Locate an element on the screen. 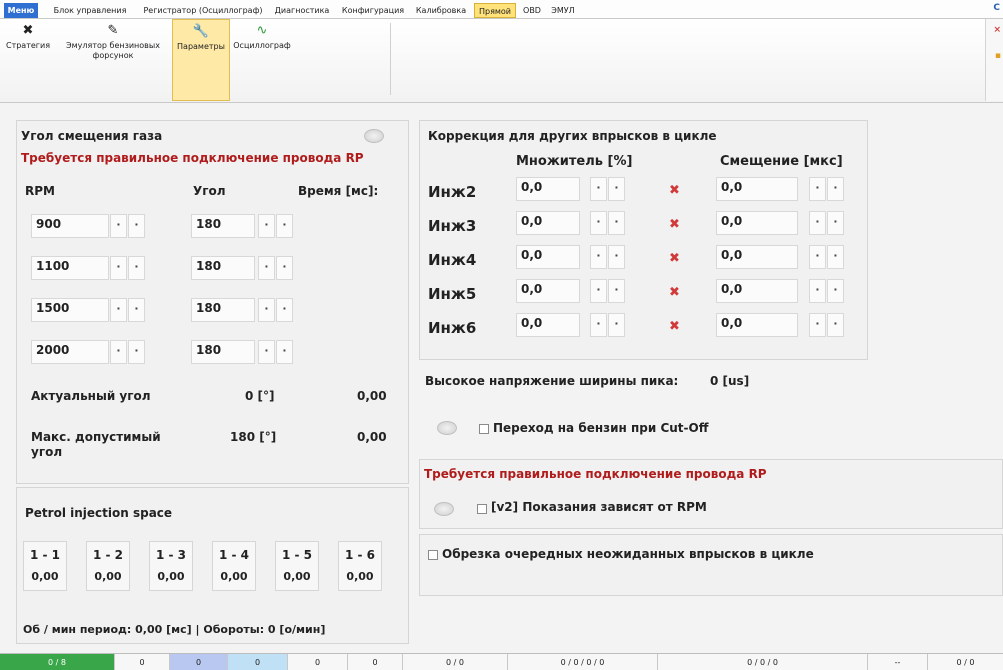  menu-tab-menu: Меню is located at coordinates (21, 10).